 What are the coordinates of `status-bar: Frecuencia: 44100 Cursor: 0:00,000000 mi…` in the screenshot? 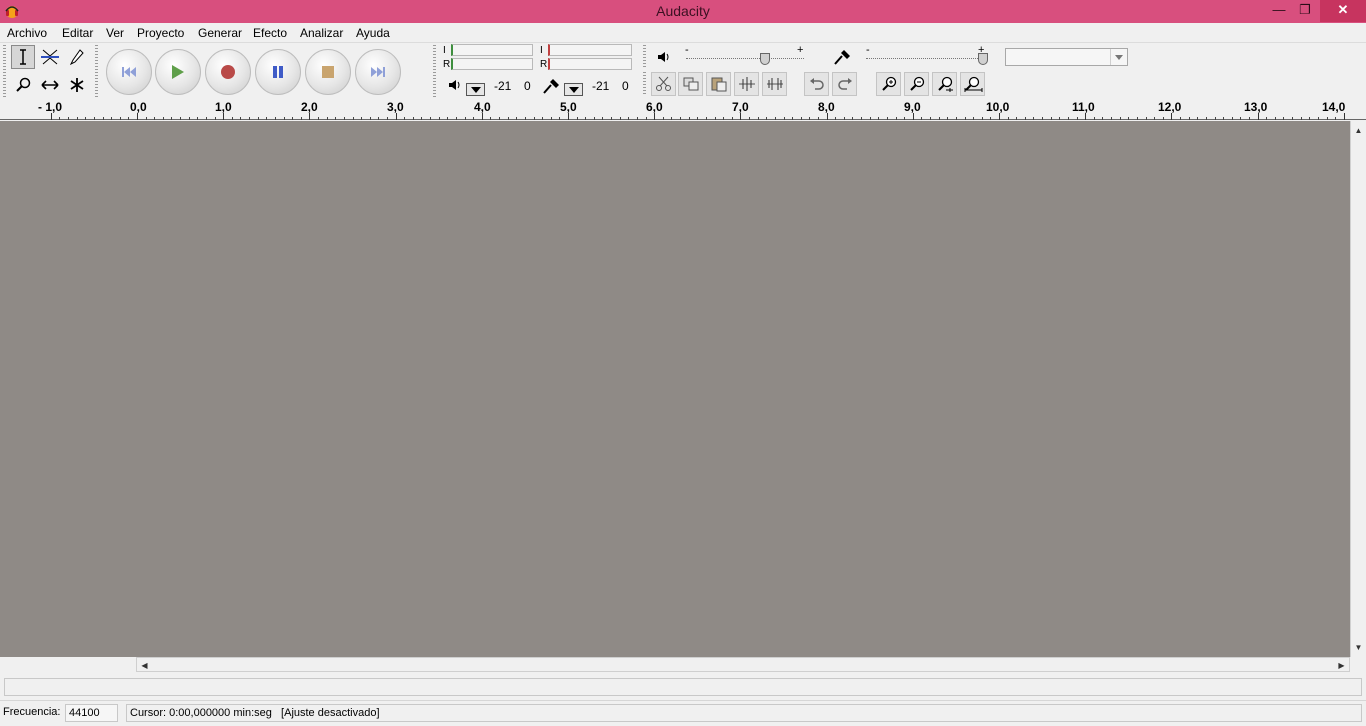 It's located at (683, 713).